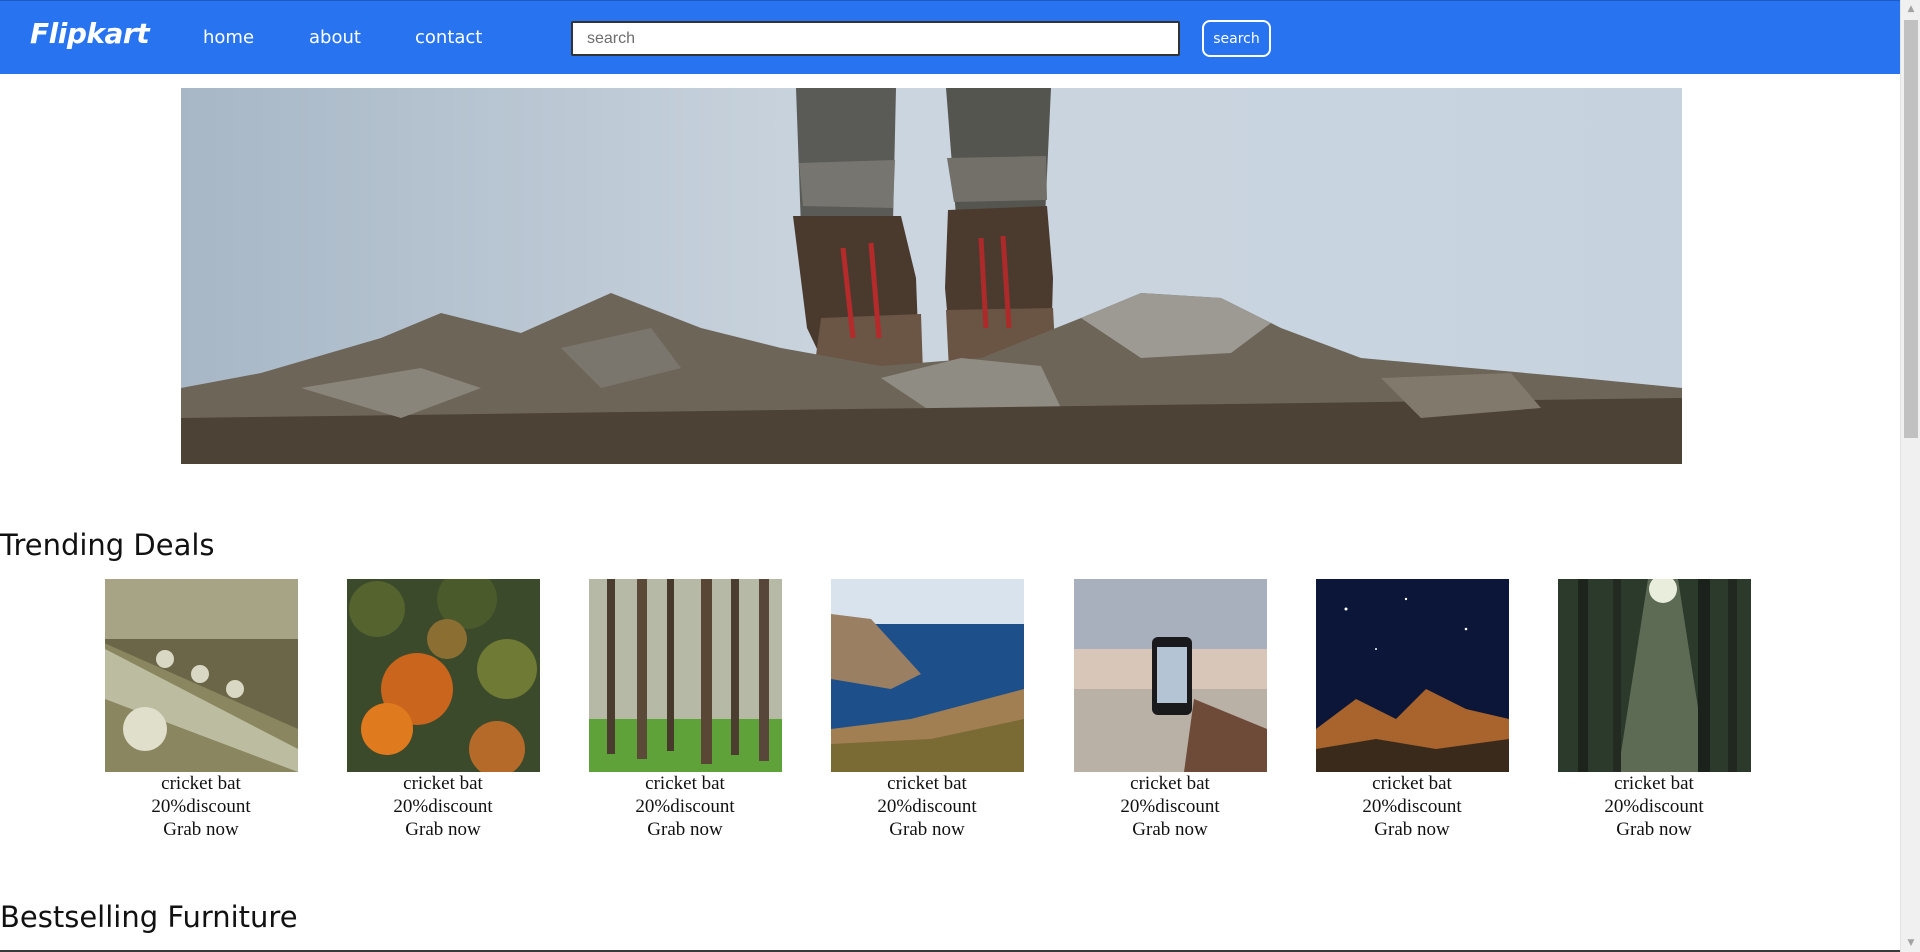 The width and height of the screenshot is (1920, 952). I want to click on scrollbar-thumb, so click(1911, 229).